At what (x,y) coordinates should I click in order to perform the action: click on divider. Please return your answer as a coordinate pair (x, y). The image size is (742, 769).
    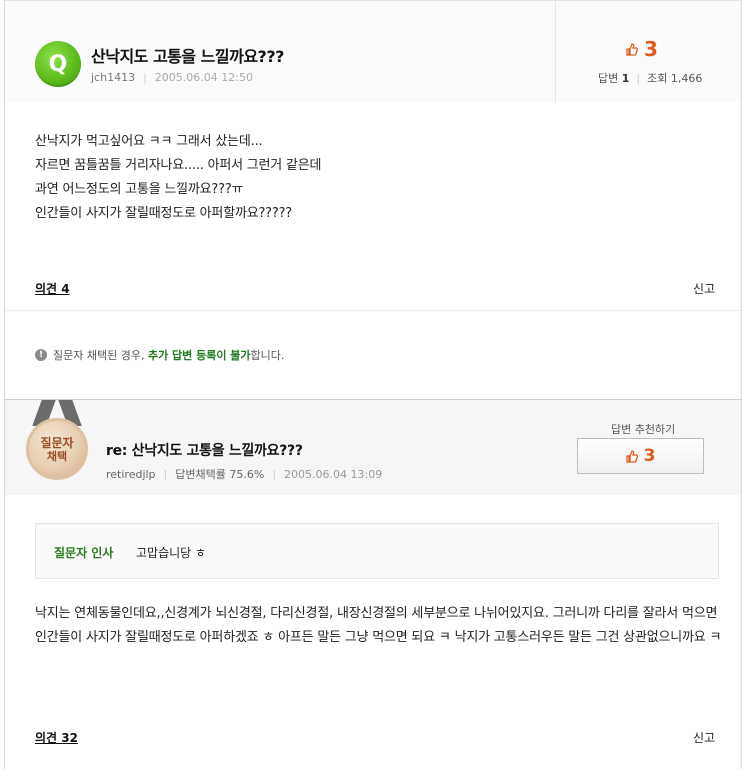
    Looking at the image, I should click on (373, 310).